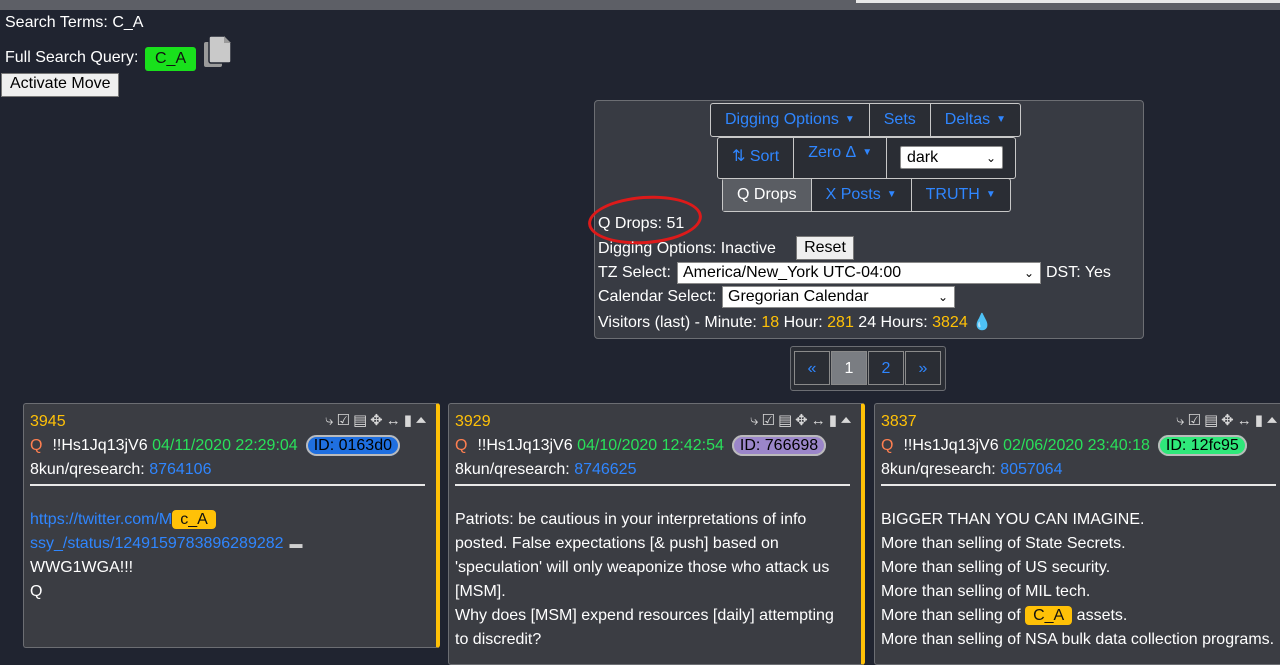 Image resolution: width=1280 pixels, height=665 pixels. What do you see at coordinates (951, 157) in the screenshot?
I see `theme-select: dark ⌄` at bounding box center [951, 157].